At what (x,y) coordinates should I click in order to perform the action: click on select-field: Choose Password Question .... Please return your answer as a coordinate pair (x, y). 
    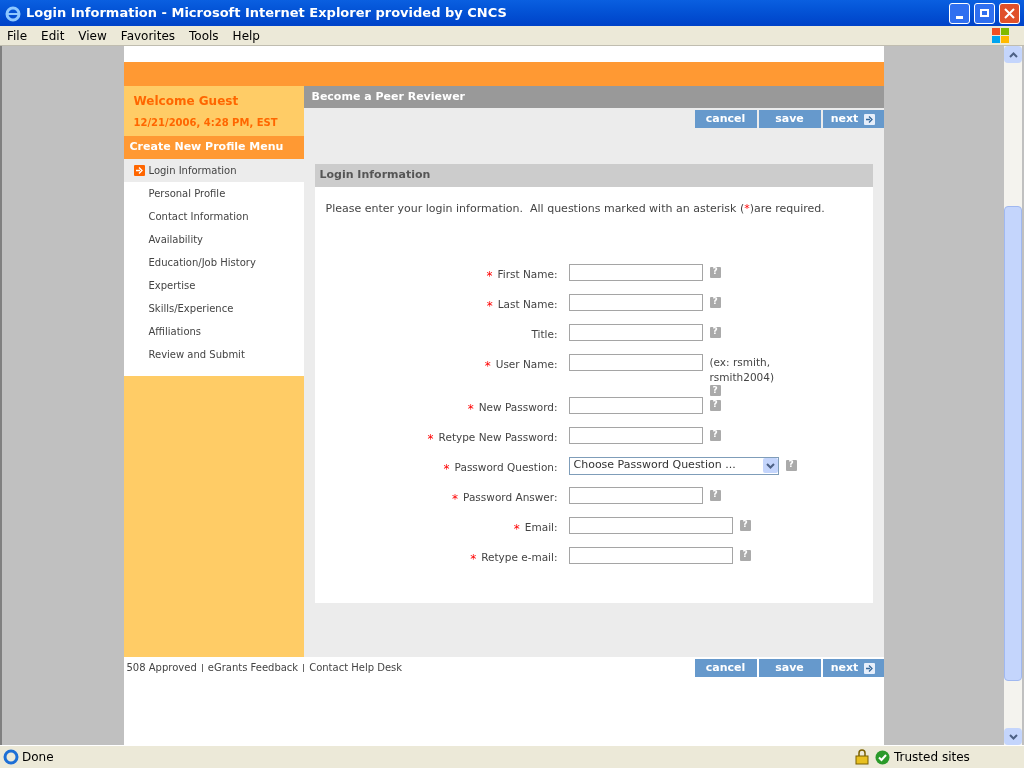
    Looking at the image, I should click on (673, 465).